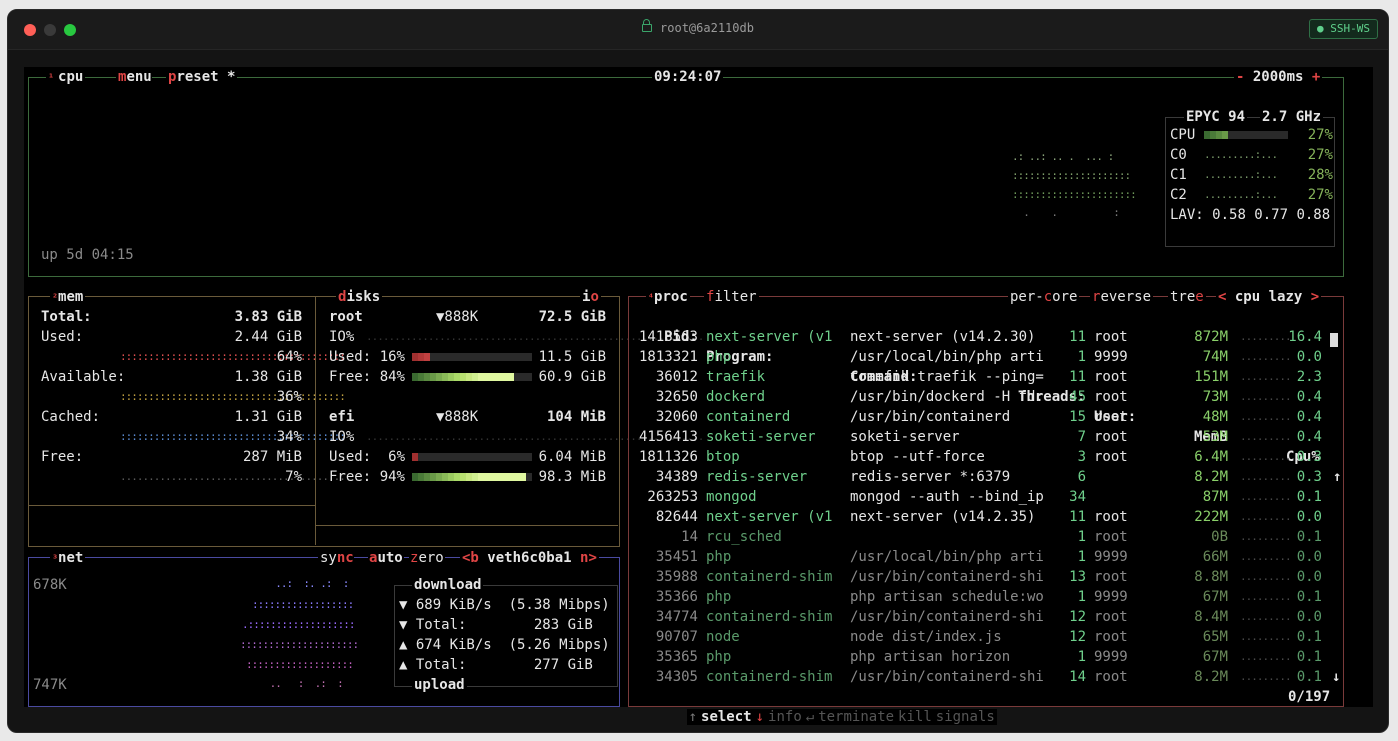 The image size is (1398, 741). Describe the element at coordinates (1215, 417) in the screenshot. I see `process-mem: 48M` at that location.